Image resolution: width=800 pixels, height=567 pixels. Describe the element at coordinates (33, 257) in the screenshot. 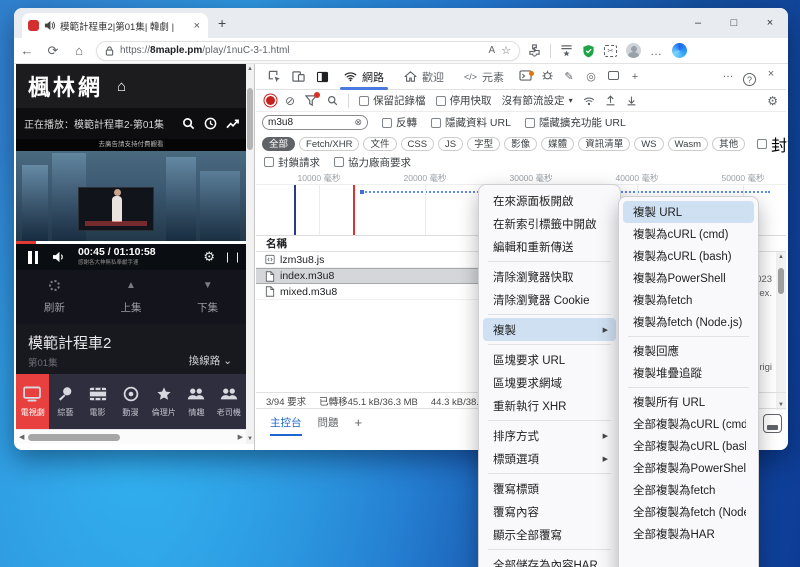

I see `pause-button` at that location.